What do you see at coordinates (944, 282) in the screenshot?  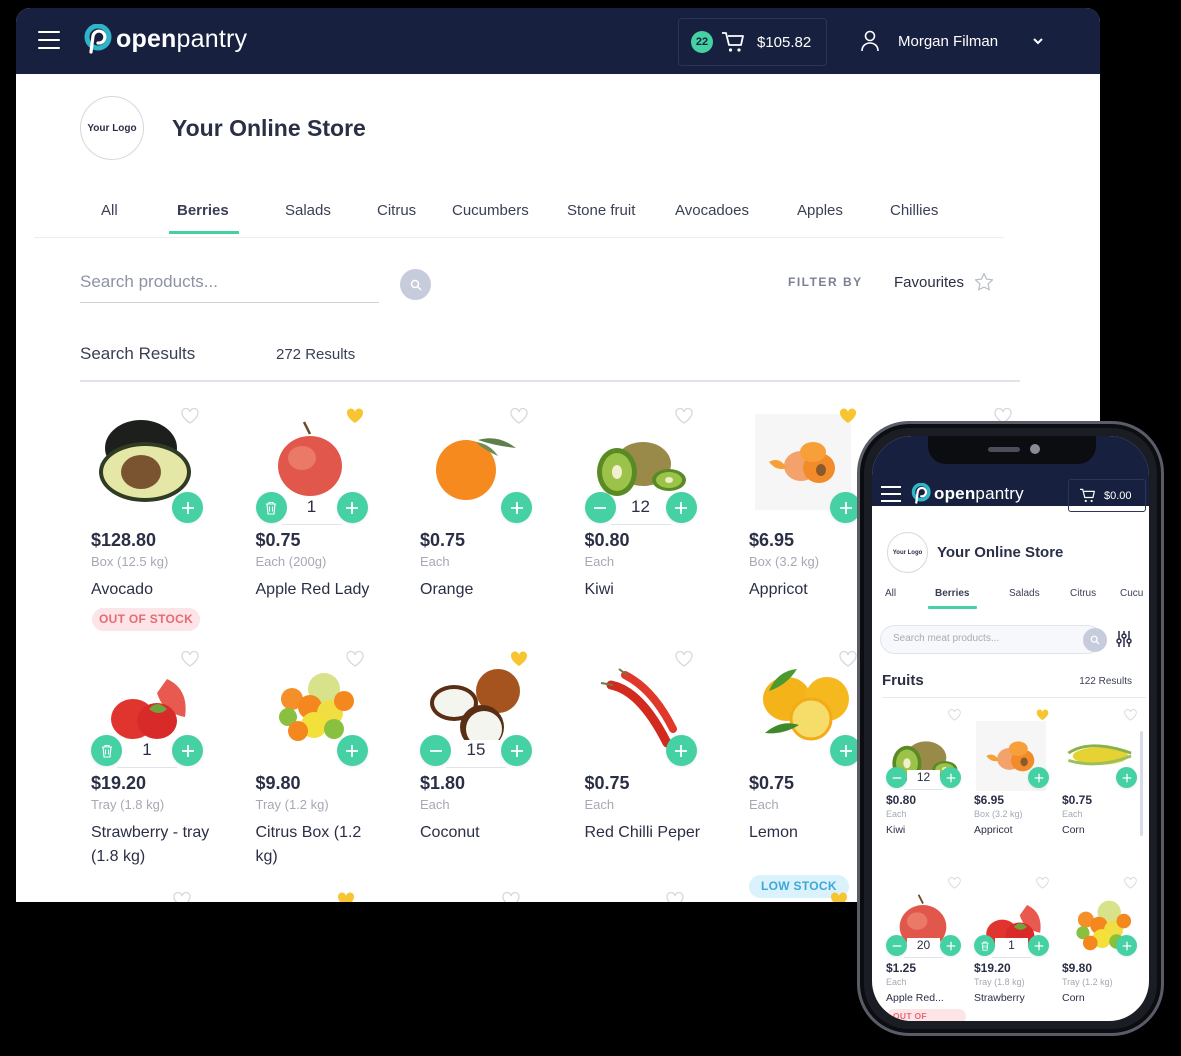 I see `favourites-filter: Favourites` at bounding box center [944, 282].